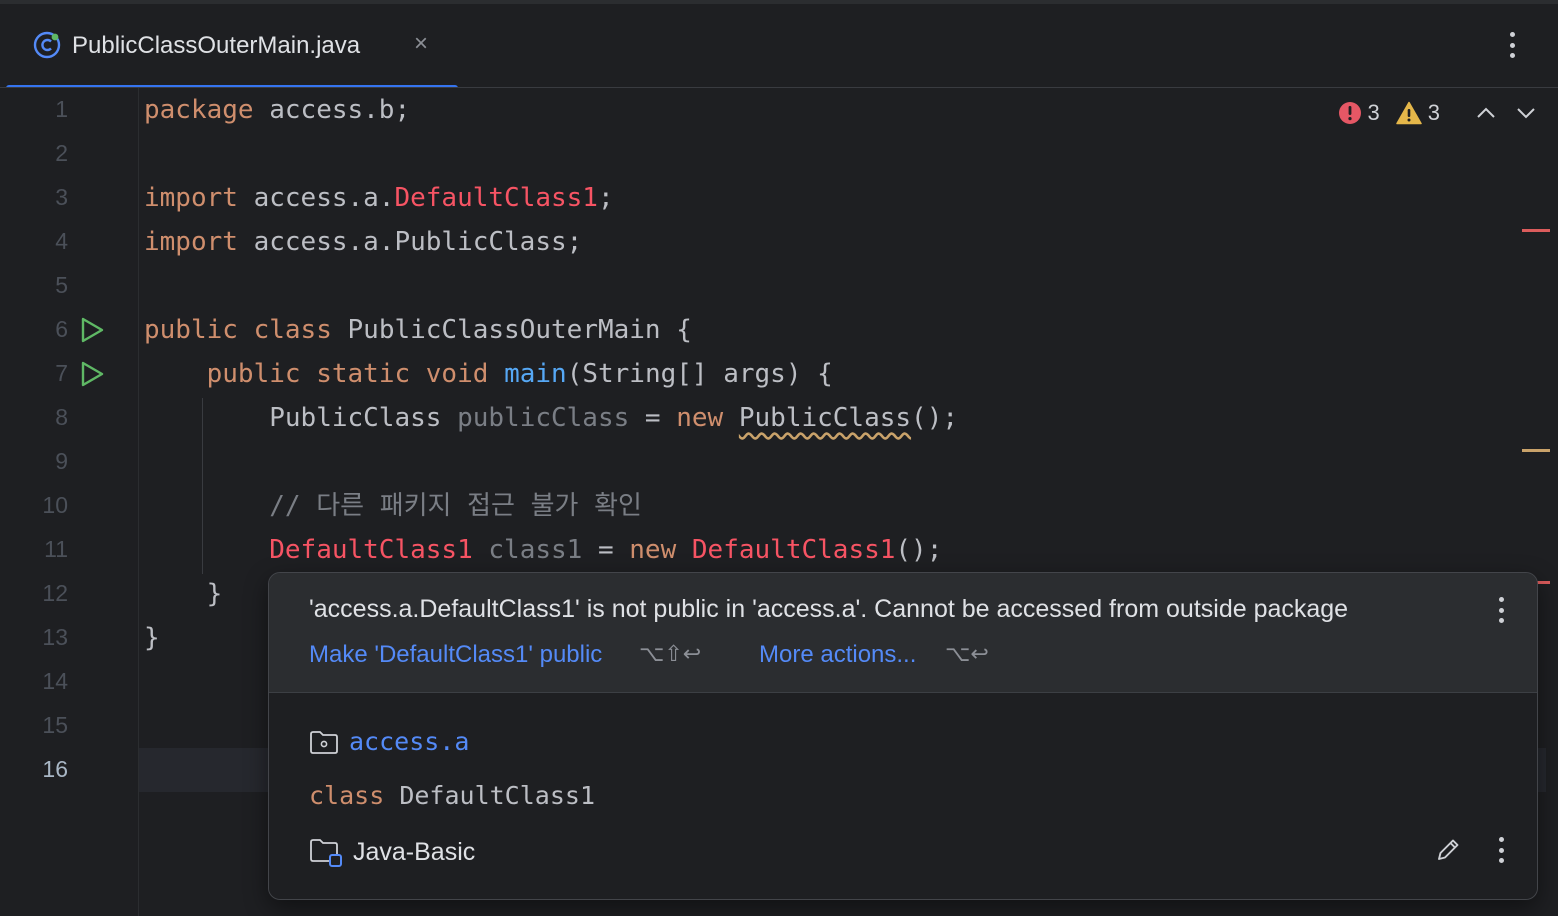 The height and width of the screenshot is (916, 1558). What do you see at coordinates (92, 330) in the screenshot?
I see `run-class-icon` at bounding box center [92, 330].